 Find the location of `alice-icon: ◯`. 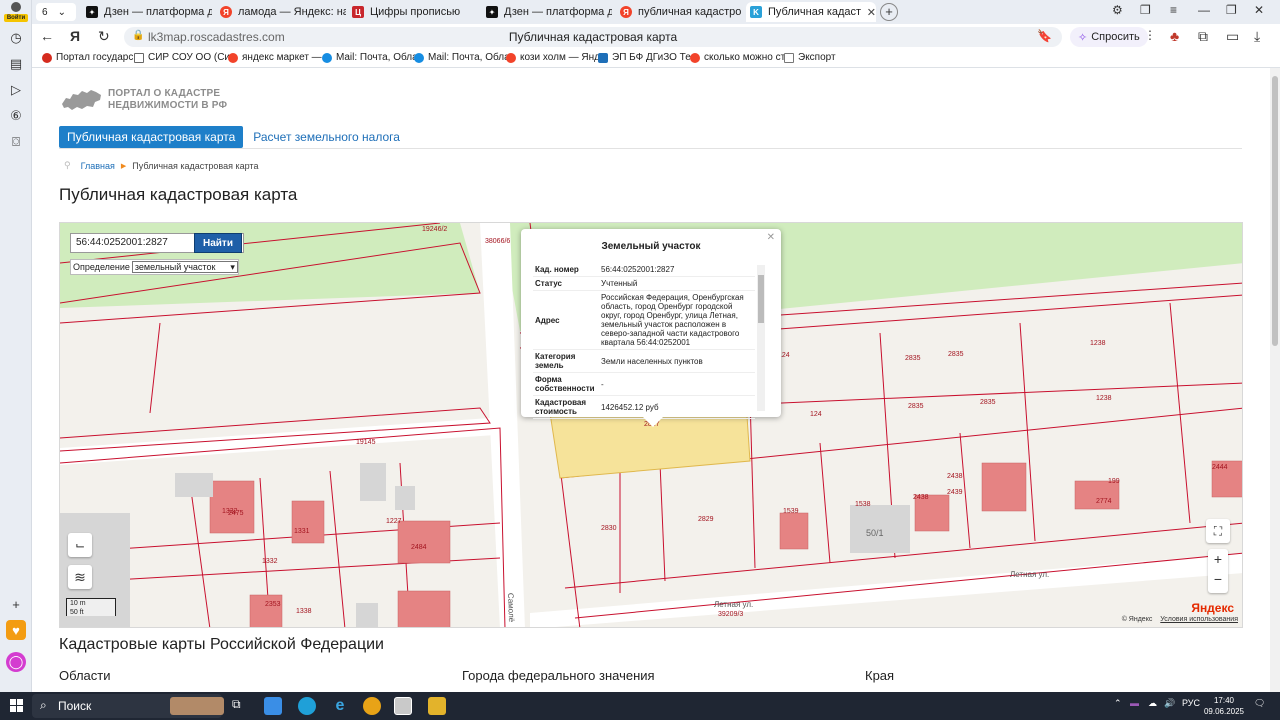

alice-icon: ◯ is located at coordinates (16, 662).